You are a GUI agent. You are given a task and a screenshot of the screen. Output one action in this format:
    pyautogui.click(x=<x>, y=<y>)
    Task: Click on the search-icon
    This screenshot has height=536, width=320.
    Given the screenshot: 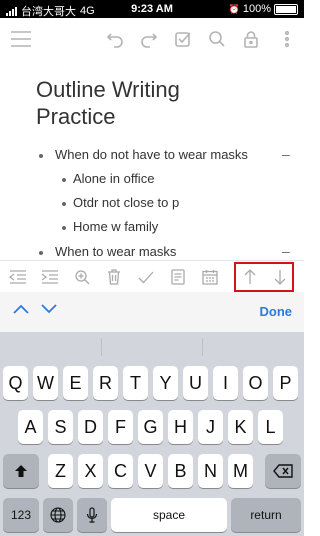 What is the action you would take?
    pyautogui.click(x=217, y=39)
    